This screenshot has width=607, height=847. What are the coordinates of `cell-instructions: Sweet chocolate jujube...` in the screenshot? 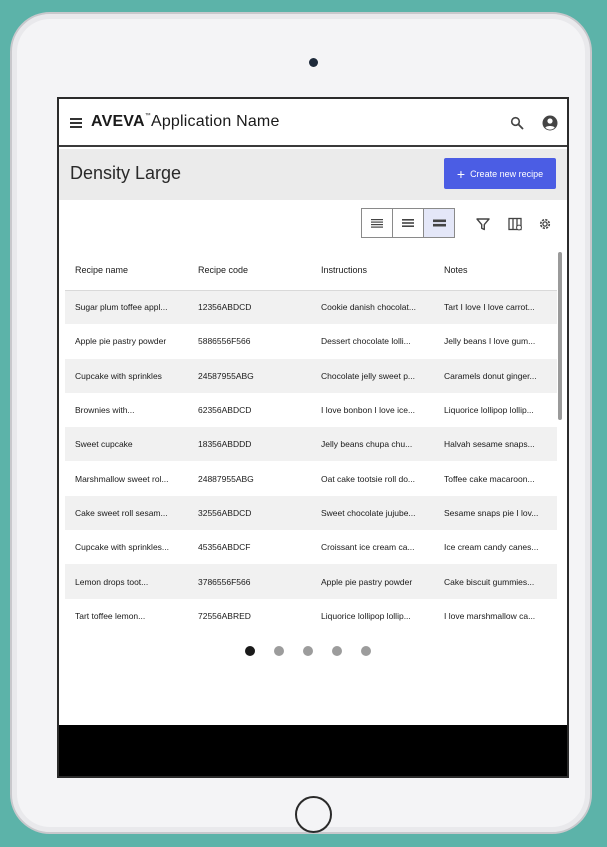 It's located at (372, 513).